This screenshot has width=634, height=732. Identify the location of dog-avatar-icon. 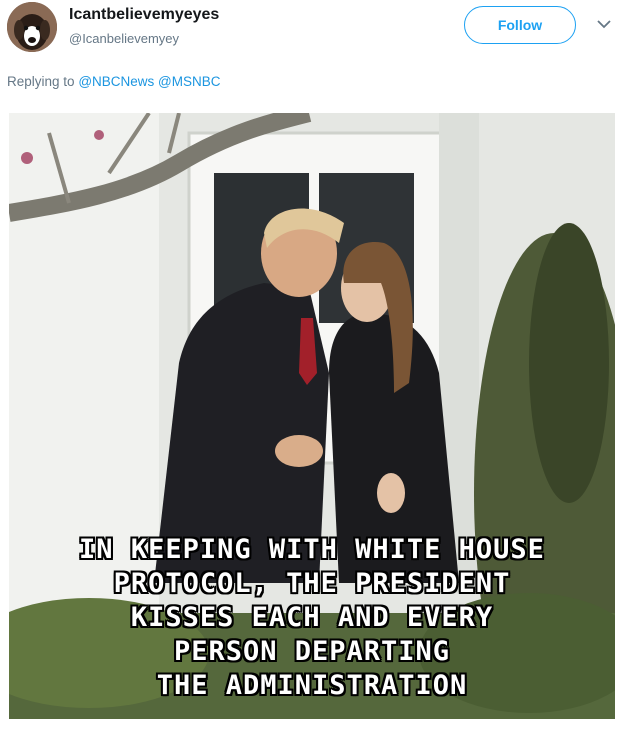
(32, 27).